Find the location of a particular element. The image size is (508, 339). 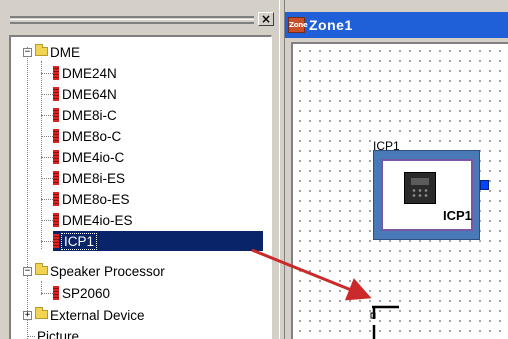

expander-external-device: + is located at coordinates (27, 315).